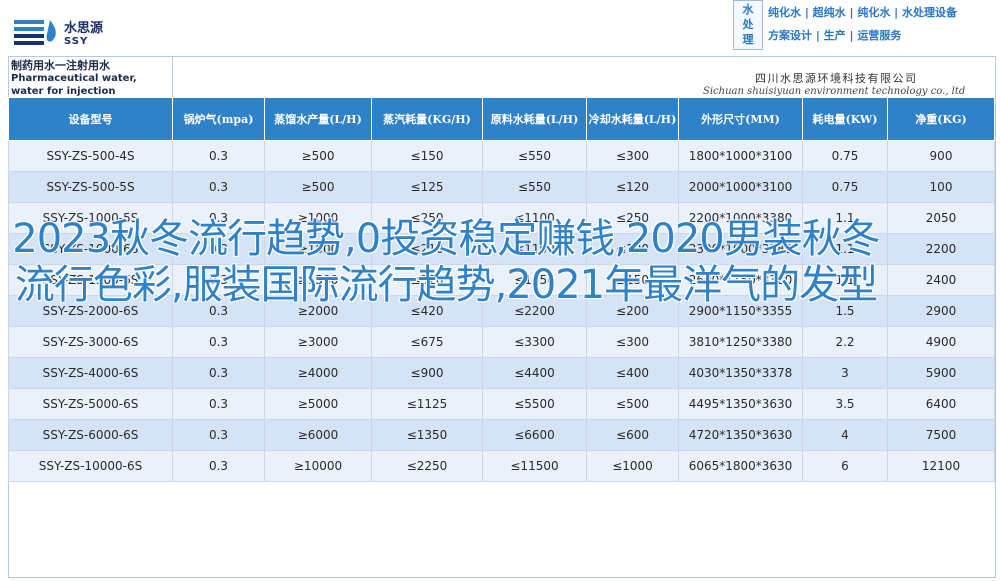 The width and height of the screenshot is (1000, 581). I want to click on table-cell: 2400, so click(941, 280).